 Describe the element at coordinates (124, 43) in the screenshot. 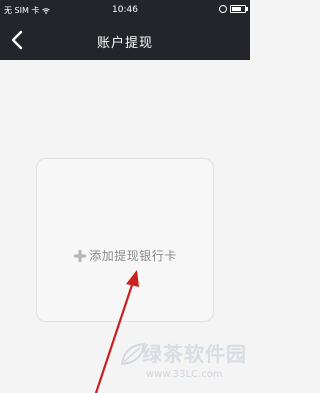

I see `page-title: 账户提现` at that location.